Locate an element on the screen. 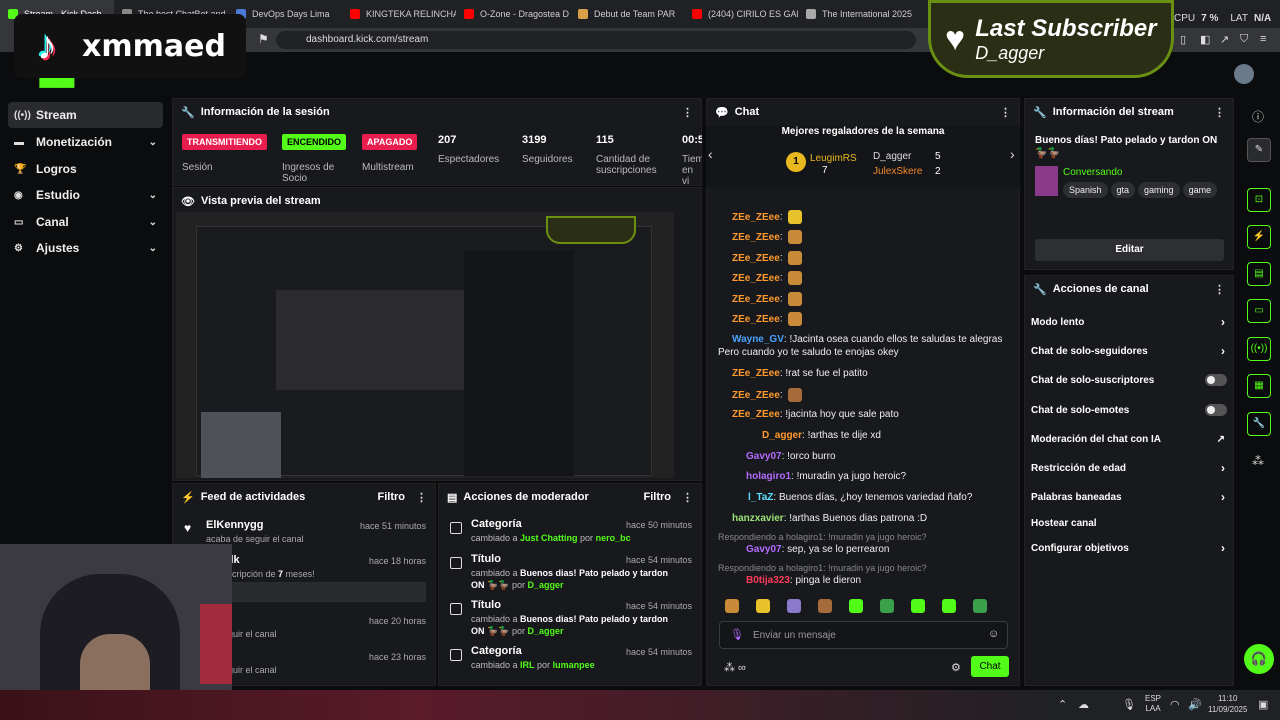 The image size is (1280, 720). focus-icon: ⊡ is located at coordinates (1259, 200).